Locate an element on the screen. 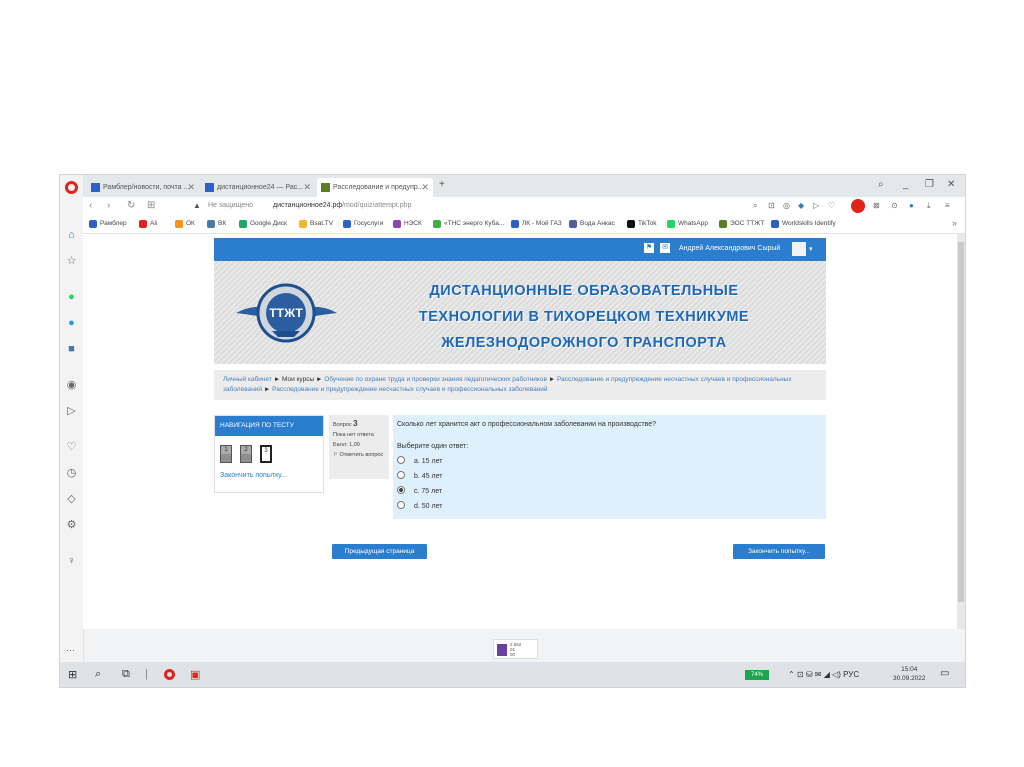 This screenshot has height=767, width=1024. speed-dial-icon: ⊞ is located at coordinates (151, 205).